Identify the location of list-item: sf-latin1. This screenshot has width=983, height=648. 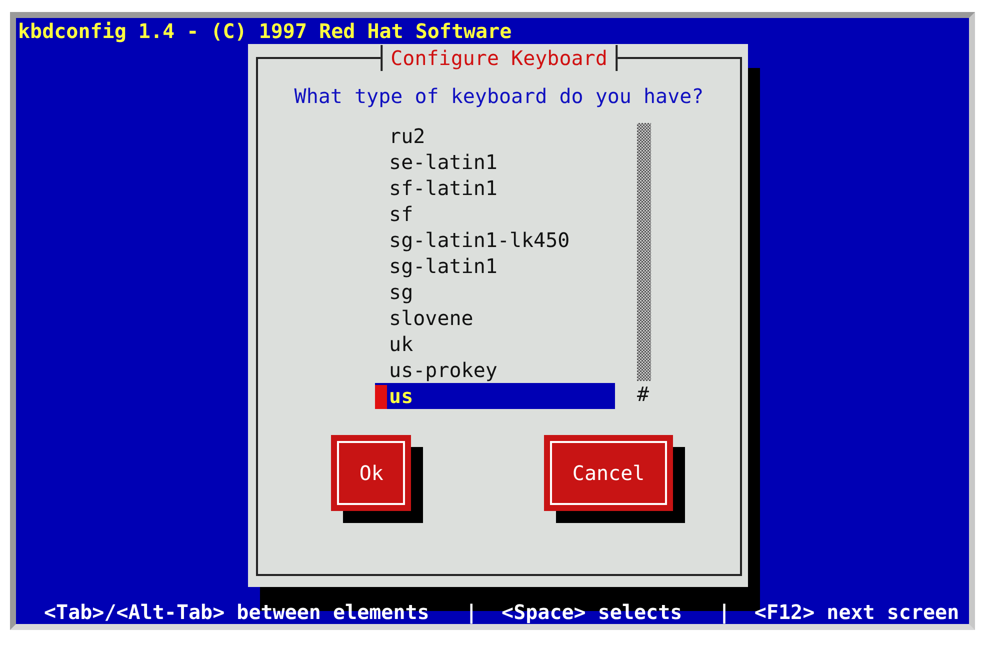
(495, 188).